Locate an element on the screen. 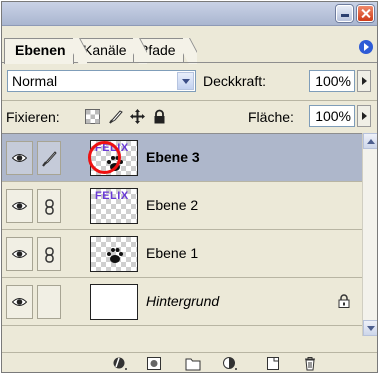 The image size is (380, 374). opacity-input: 100% is located at coordinates (332, 81).